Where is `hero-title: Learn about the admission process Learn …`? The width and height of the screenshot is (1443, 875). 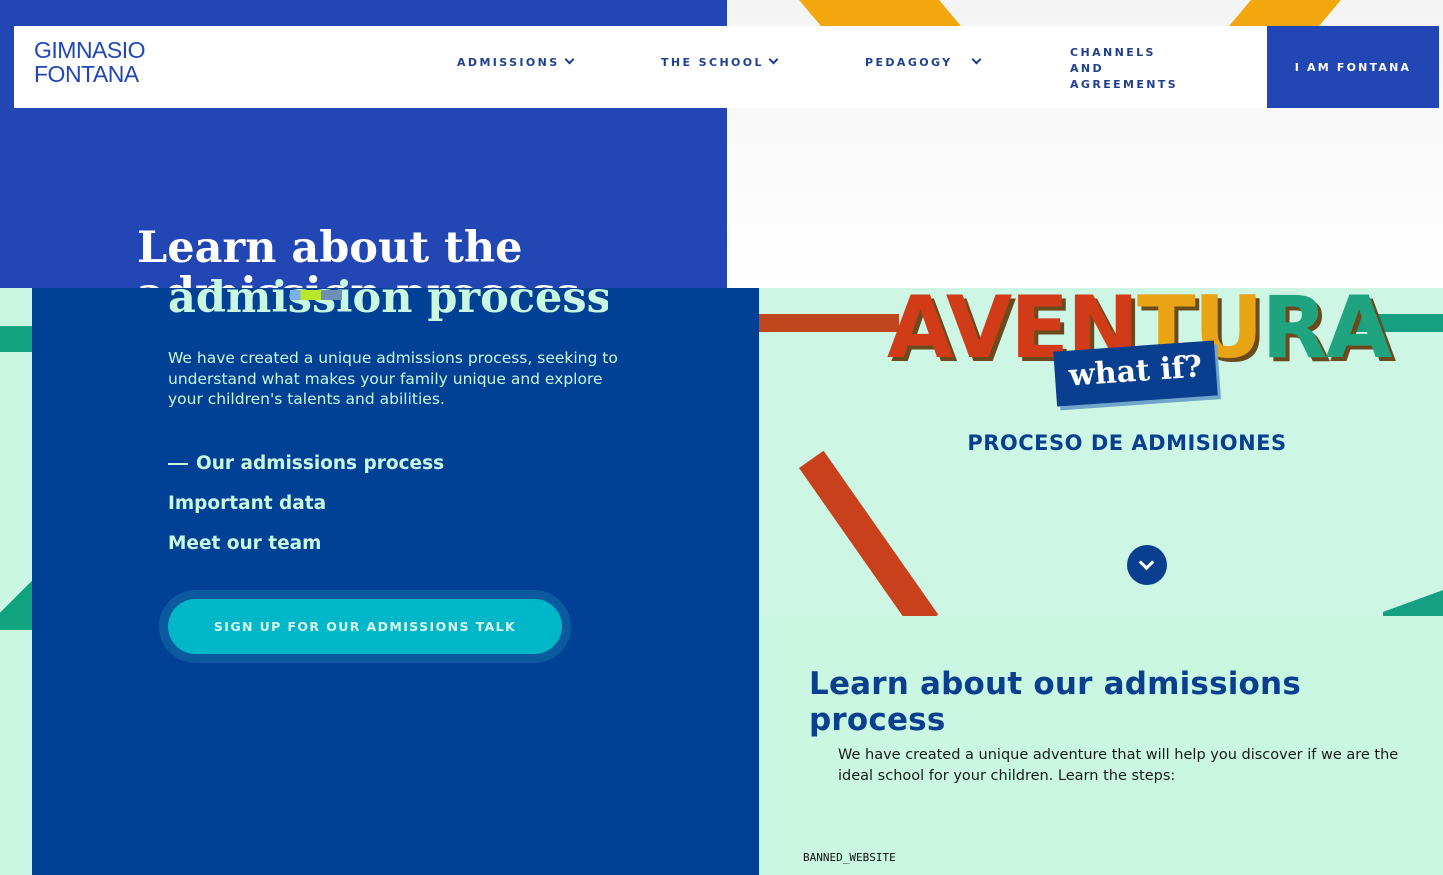 hero-title: Learn about the admission process Learn … is located at coordinates (388, 298).